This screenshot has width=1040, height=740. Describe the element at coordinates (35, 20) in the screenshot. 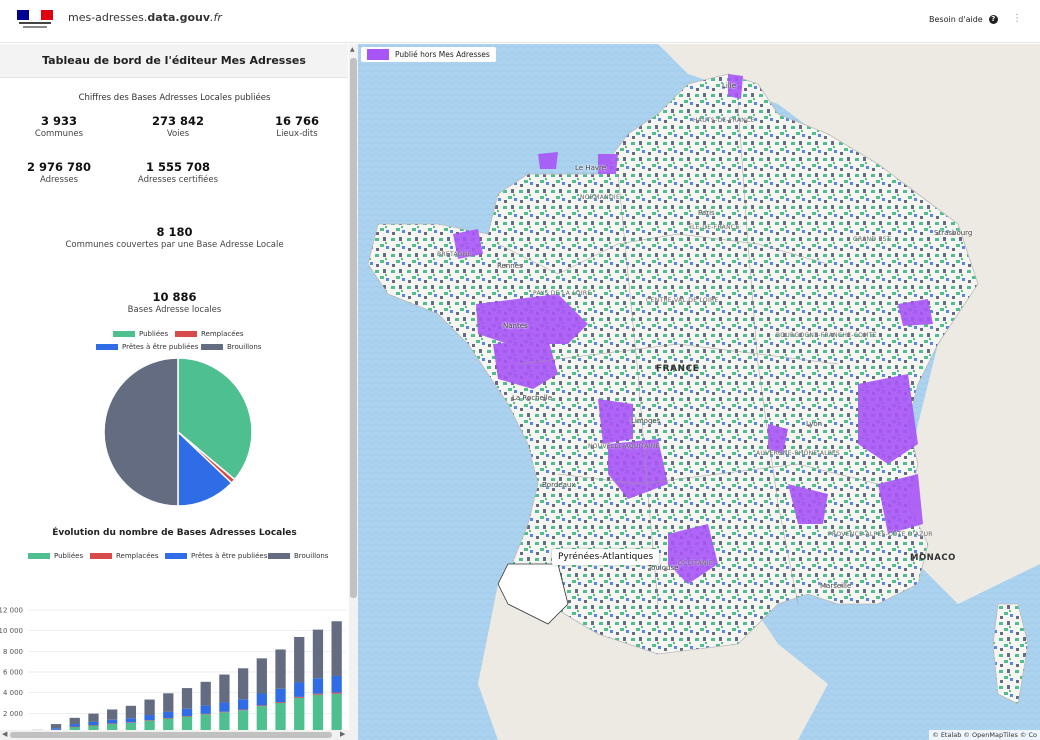

I see `republique-francaise-logo` at that location.